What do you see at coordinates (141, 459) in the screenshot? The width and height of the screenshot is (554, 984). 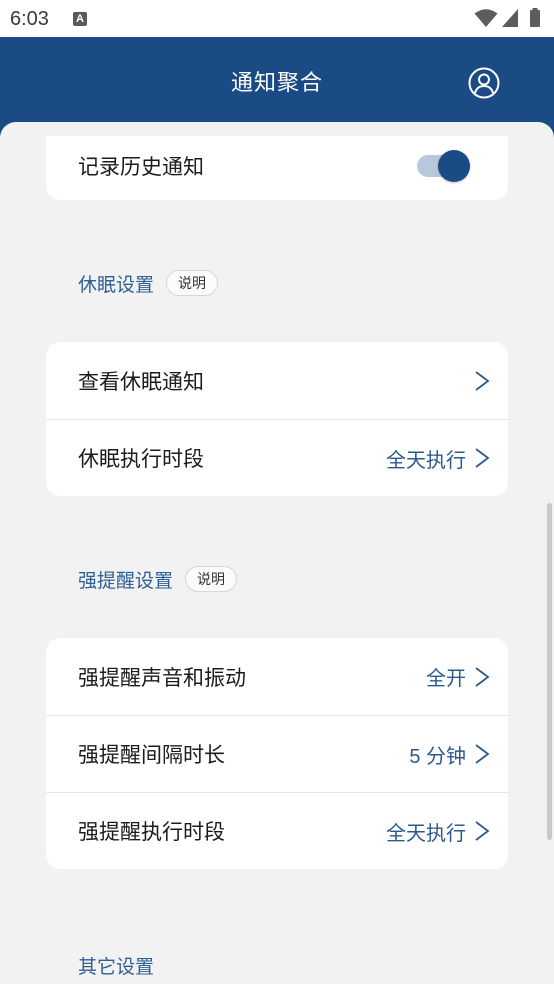 I see `row-label: 休眠执行时段` at bounding box center [141, 459].